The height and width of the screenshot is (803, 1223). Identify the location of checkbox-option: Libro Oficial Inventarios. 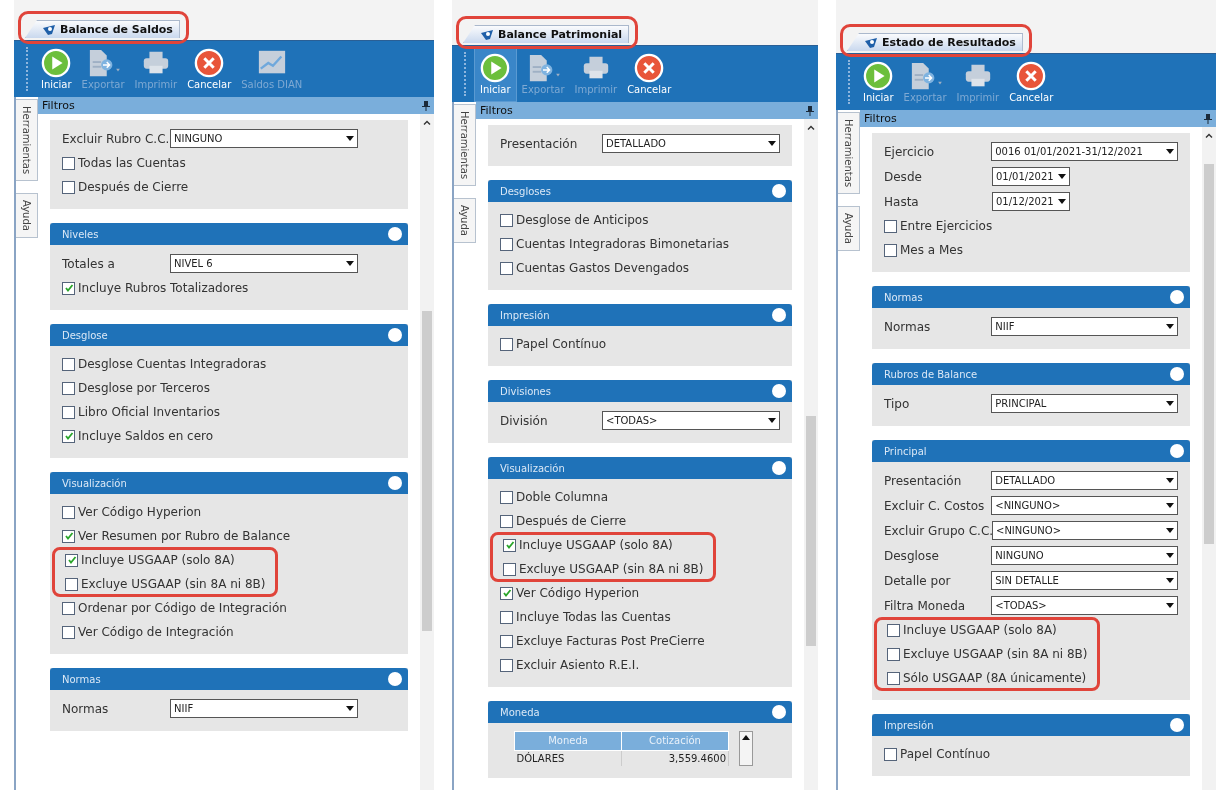
(229, 412).